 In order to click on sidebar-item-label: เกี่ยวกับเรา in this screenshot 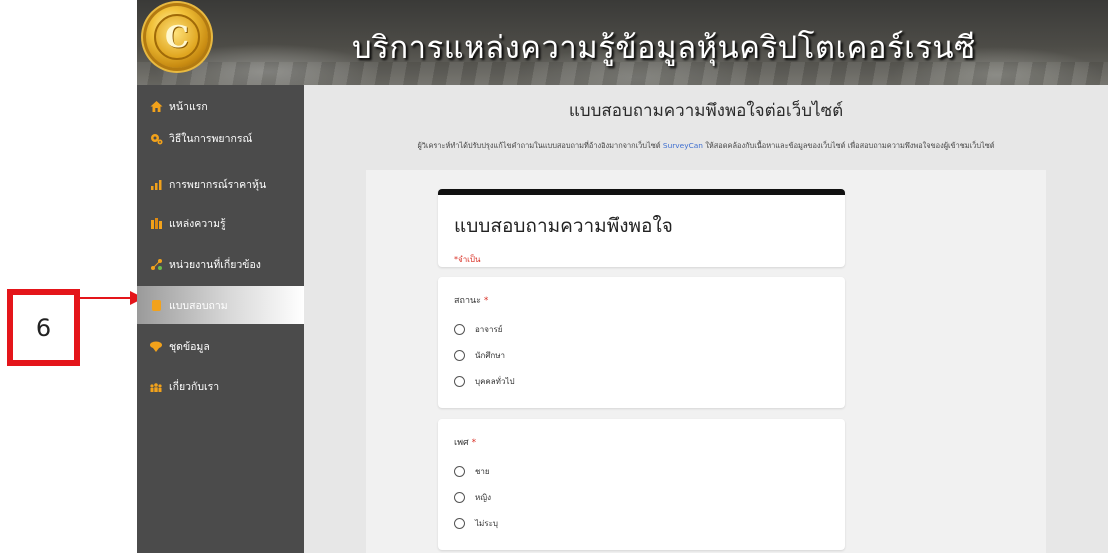, I will do `click(194, 386)`.